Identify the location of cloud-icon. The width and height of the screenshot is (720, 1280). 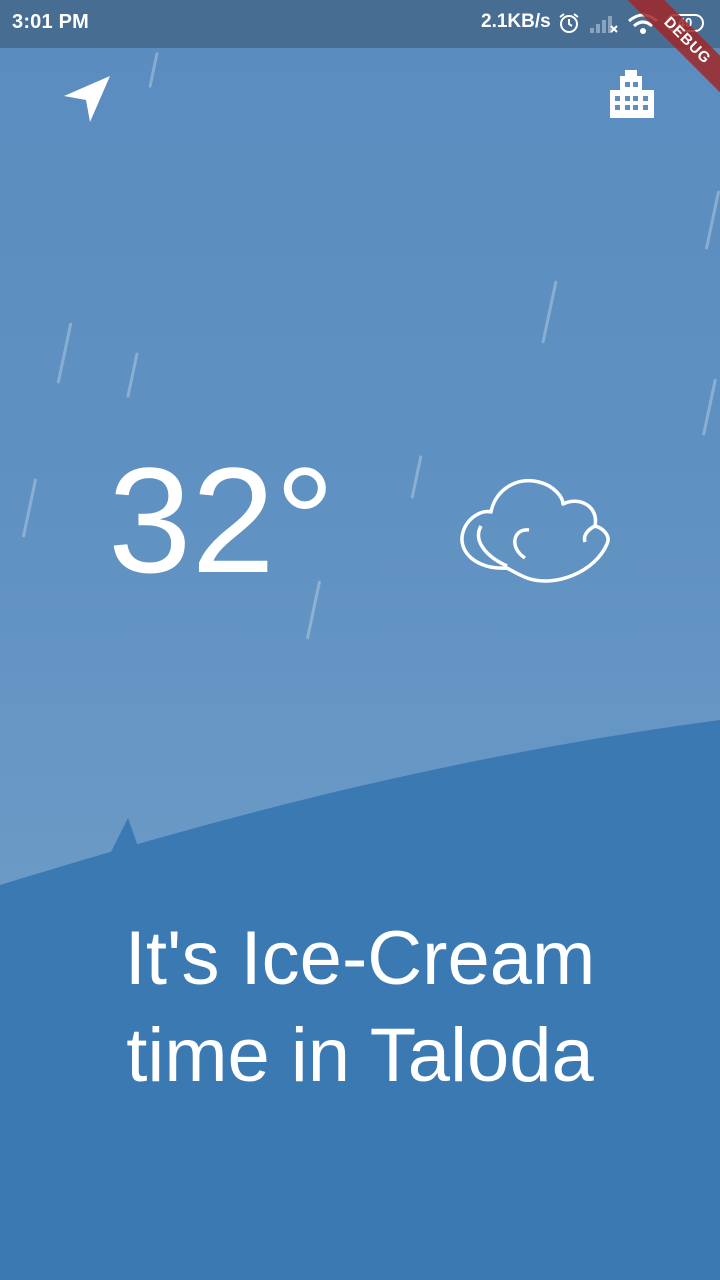
(535, 530).